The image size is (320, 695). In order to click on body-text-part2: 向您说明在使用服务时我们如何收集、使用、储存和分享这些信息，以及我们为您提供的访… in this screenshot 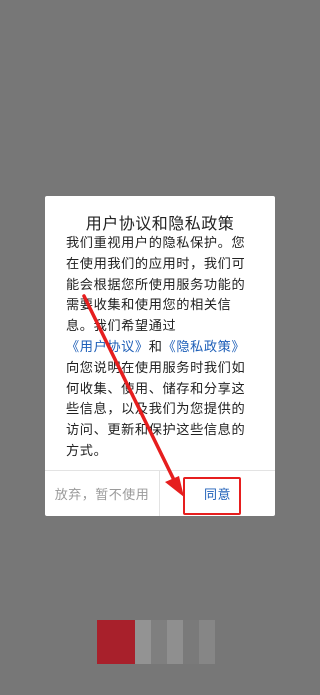, I will do `click(156, 409)`.